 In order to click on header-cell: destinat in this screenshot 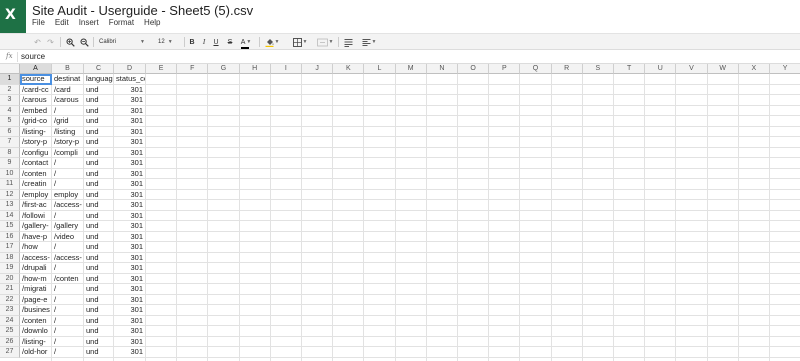, I will do `click(67, 79)`.